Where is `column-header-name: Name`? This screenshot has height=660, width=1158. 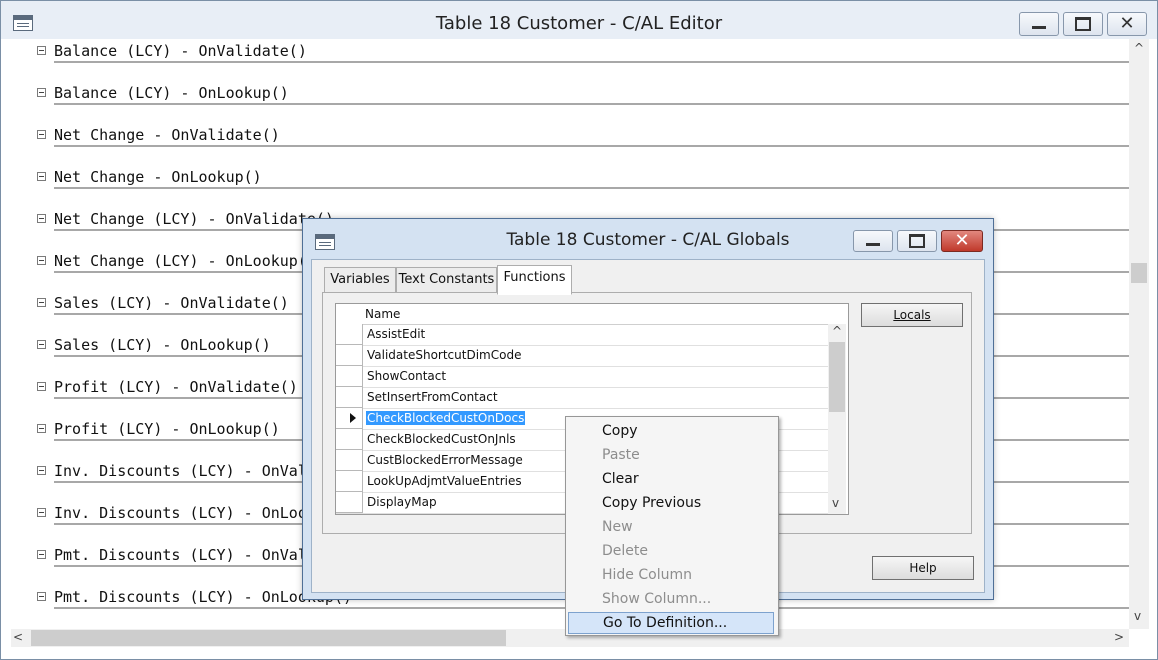
column-header-name: Name is located at coordinates (382, 314).